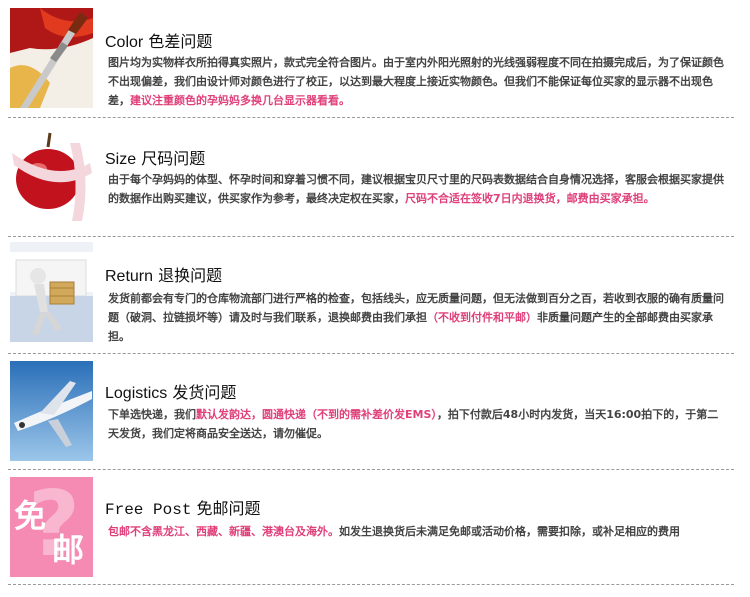 The width and height of the screenshot is (750, 597). Describe the element at coordinates (180, 41) in the screenshot. I see `title-cn: 色差问题` at that location.